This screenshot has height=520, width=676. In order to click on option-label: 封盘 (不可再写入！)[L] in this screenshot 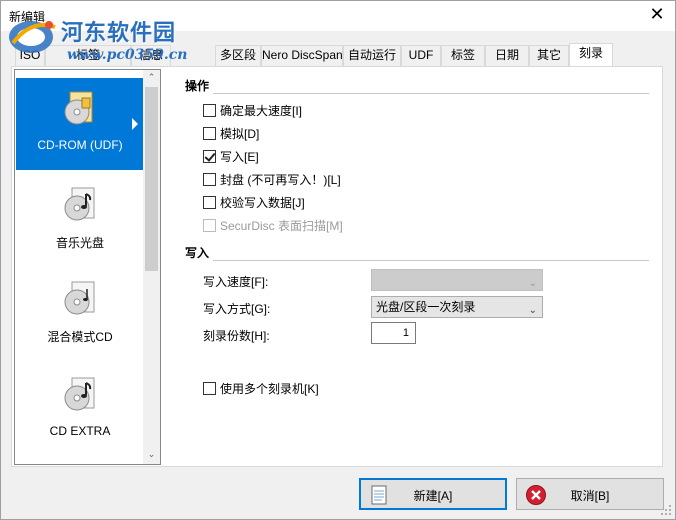, I will do `click(280, 179)`.